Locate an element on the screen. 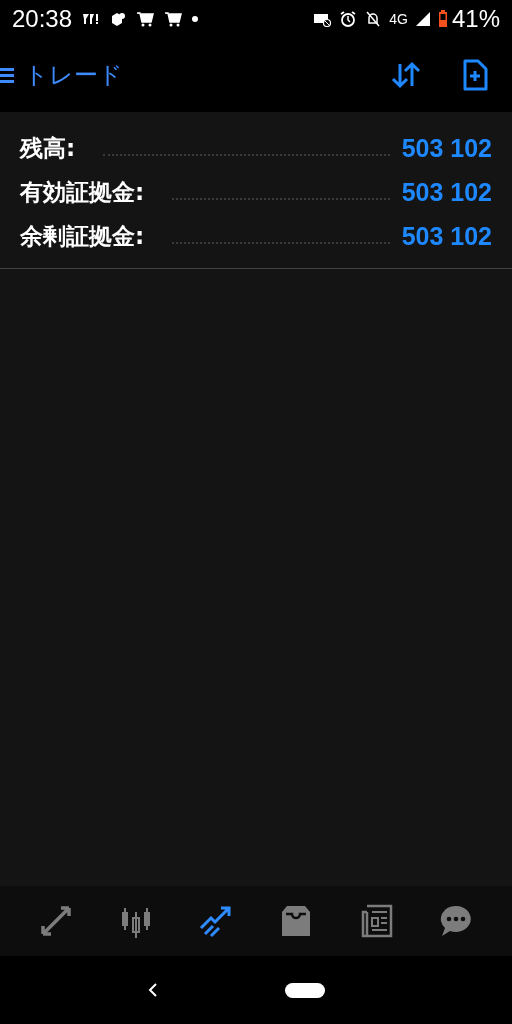 The image size is (512, 1024). newspaper-icon is located at coordinates (376, 921).